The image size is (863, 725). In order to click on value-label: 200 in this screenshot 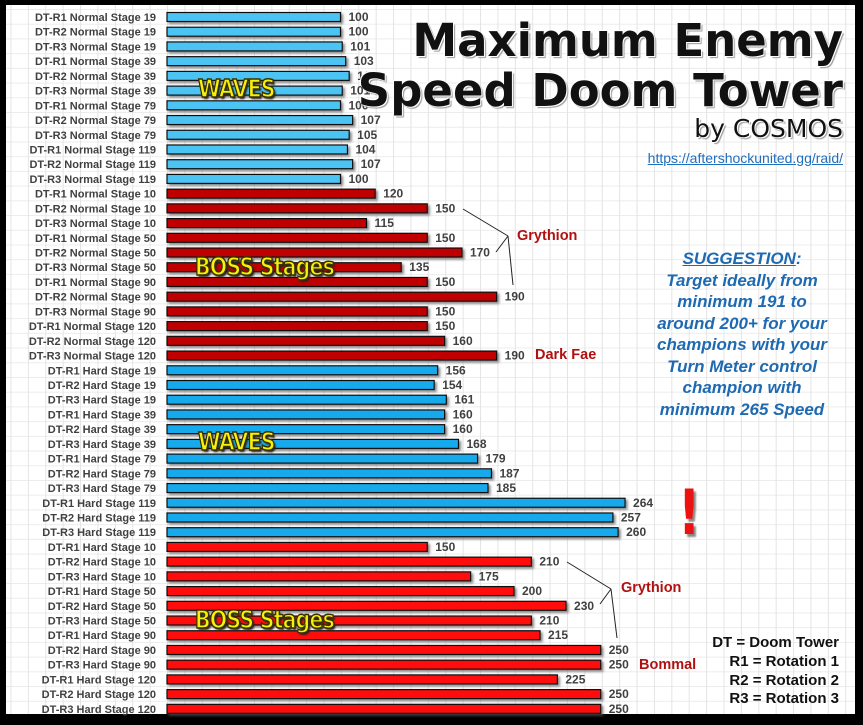, I will do `click(532, 591)`.